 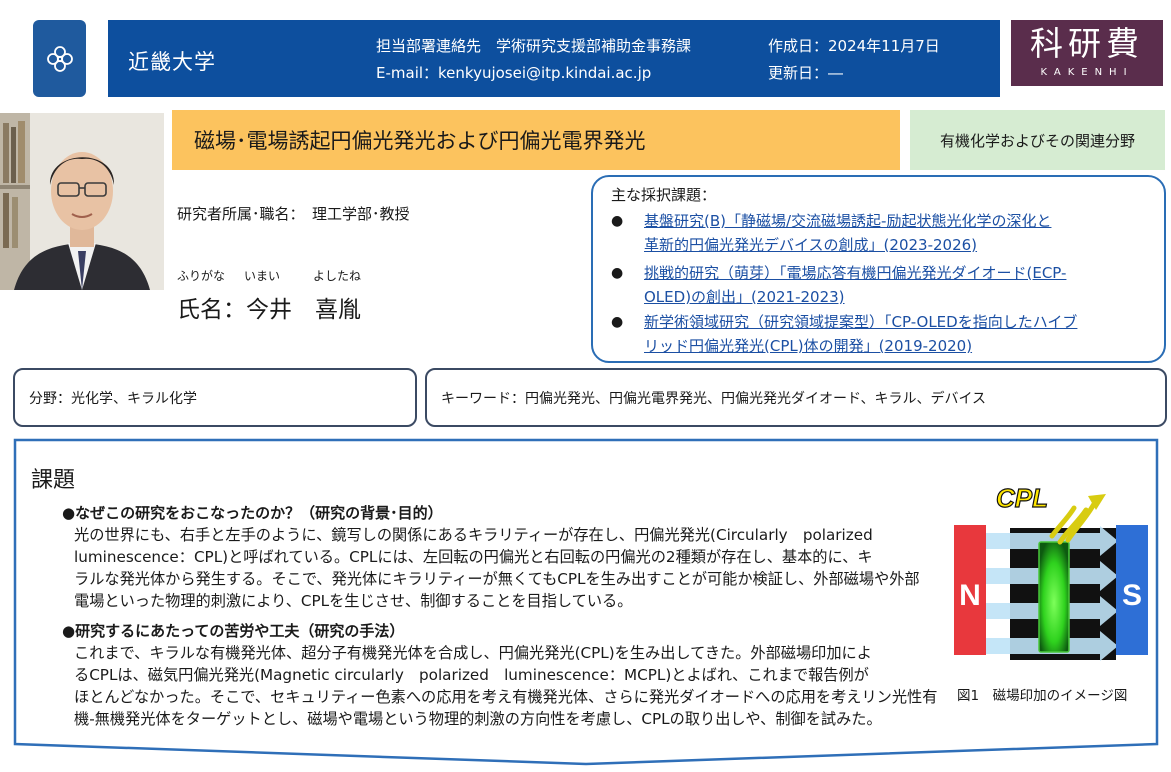 I want to click on north-label: N, so click(x=970, y=595).